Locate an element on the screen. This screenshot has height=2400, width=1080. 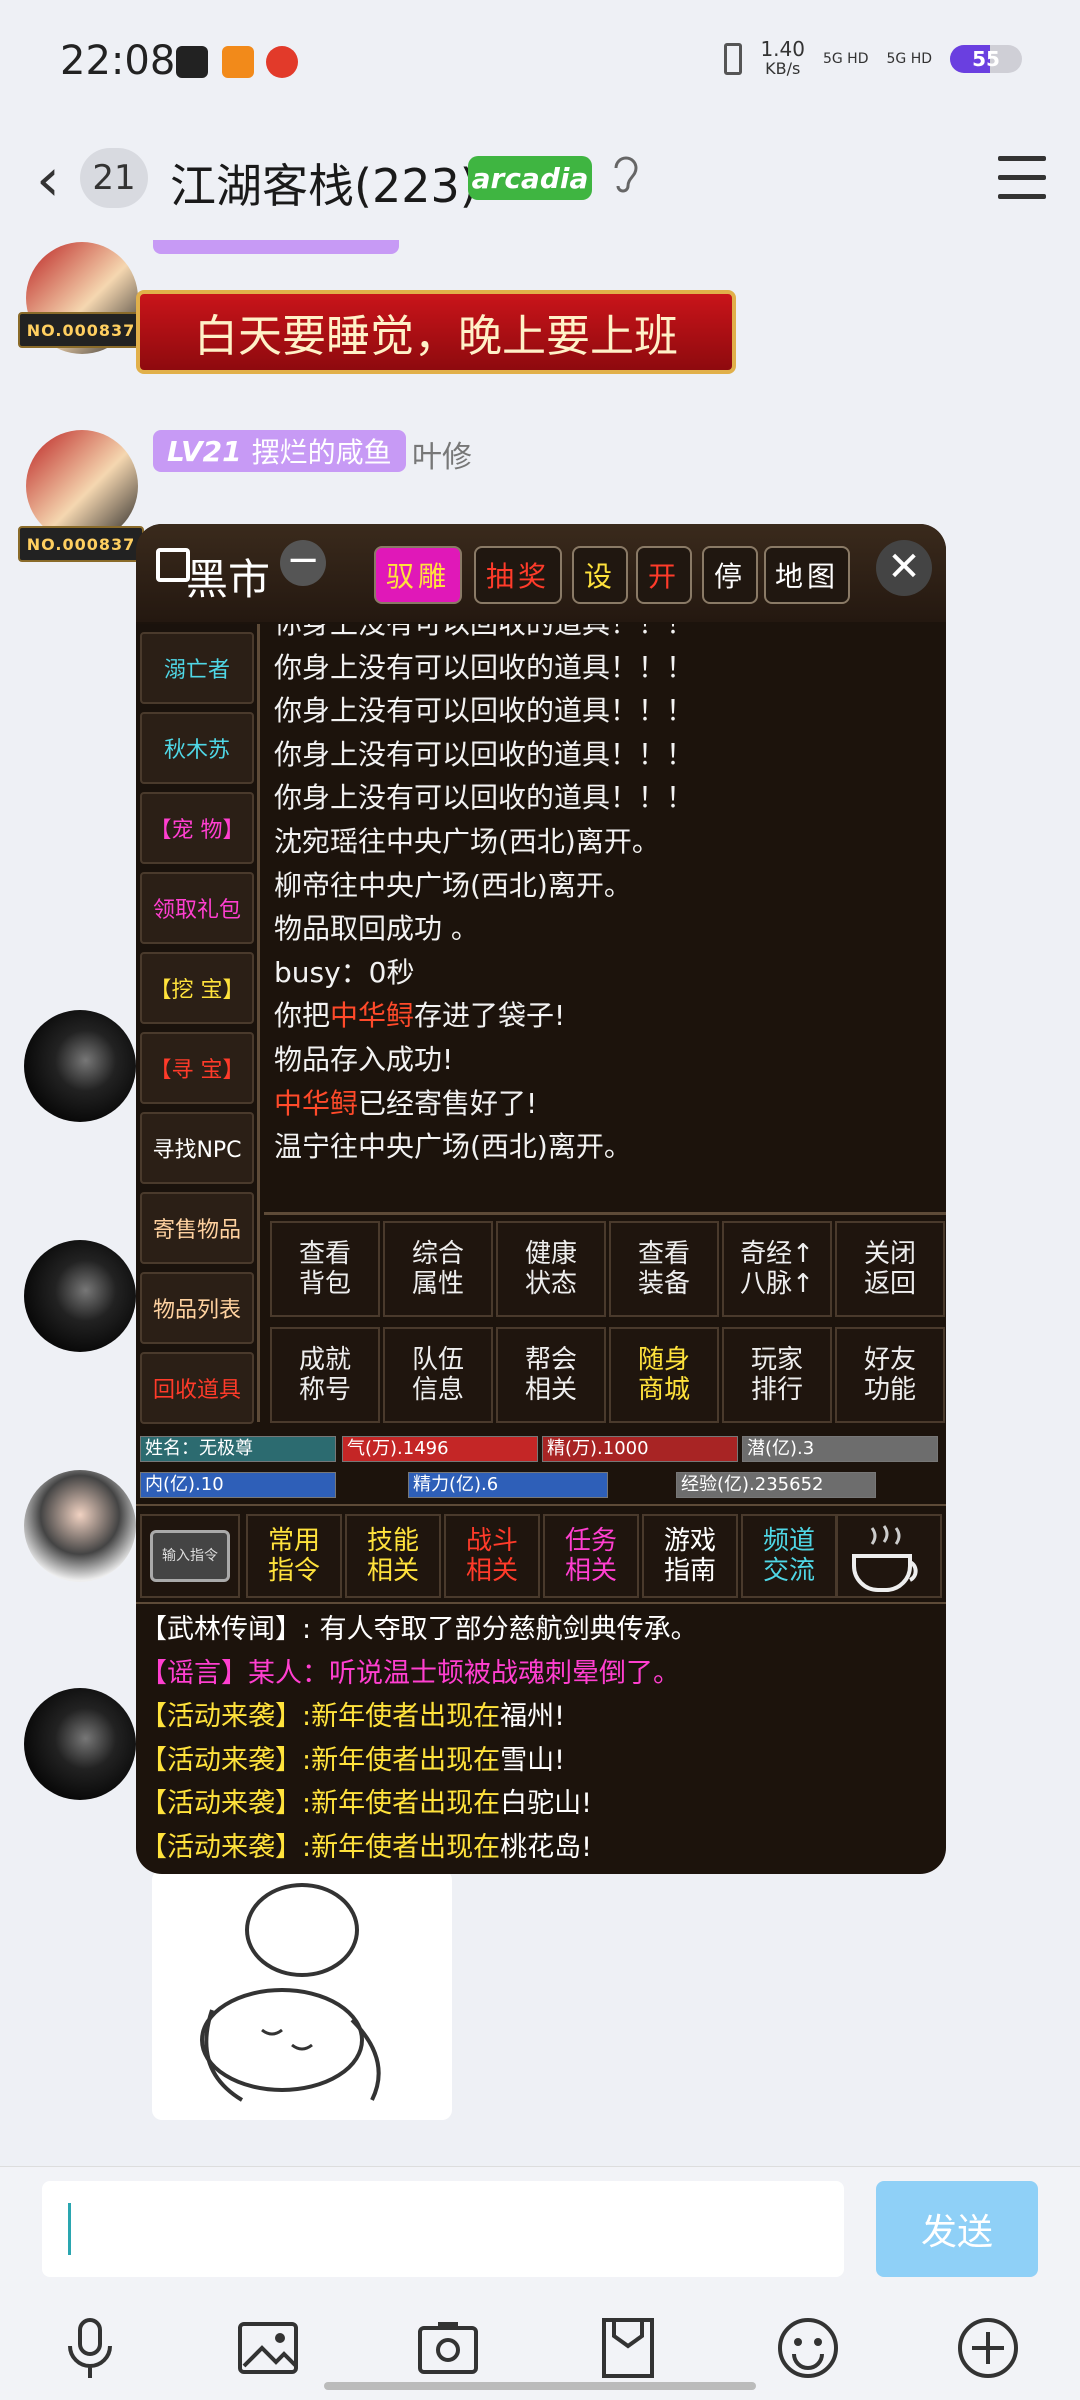
stat-jingli: 精力(亿).6 is located at coordinates (508, 1485).